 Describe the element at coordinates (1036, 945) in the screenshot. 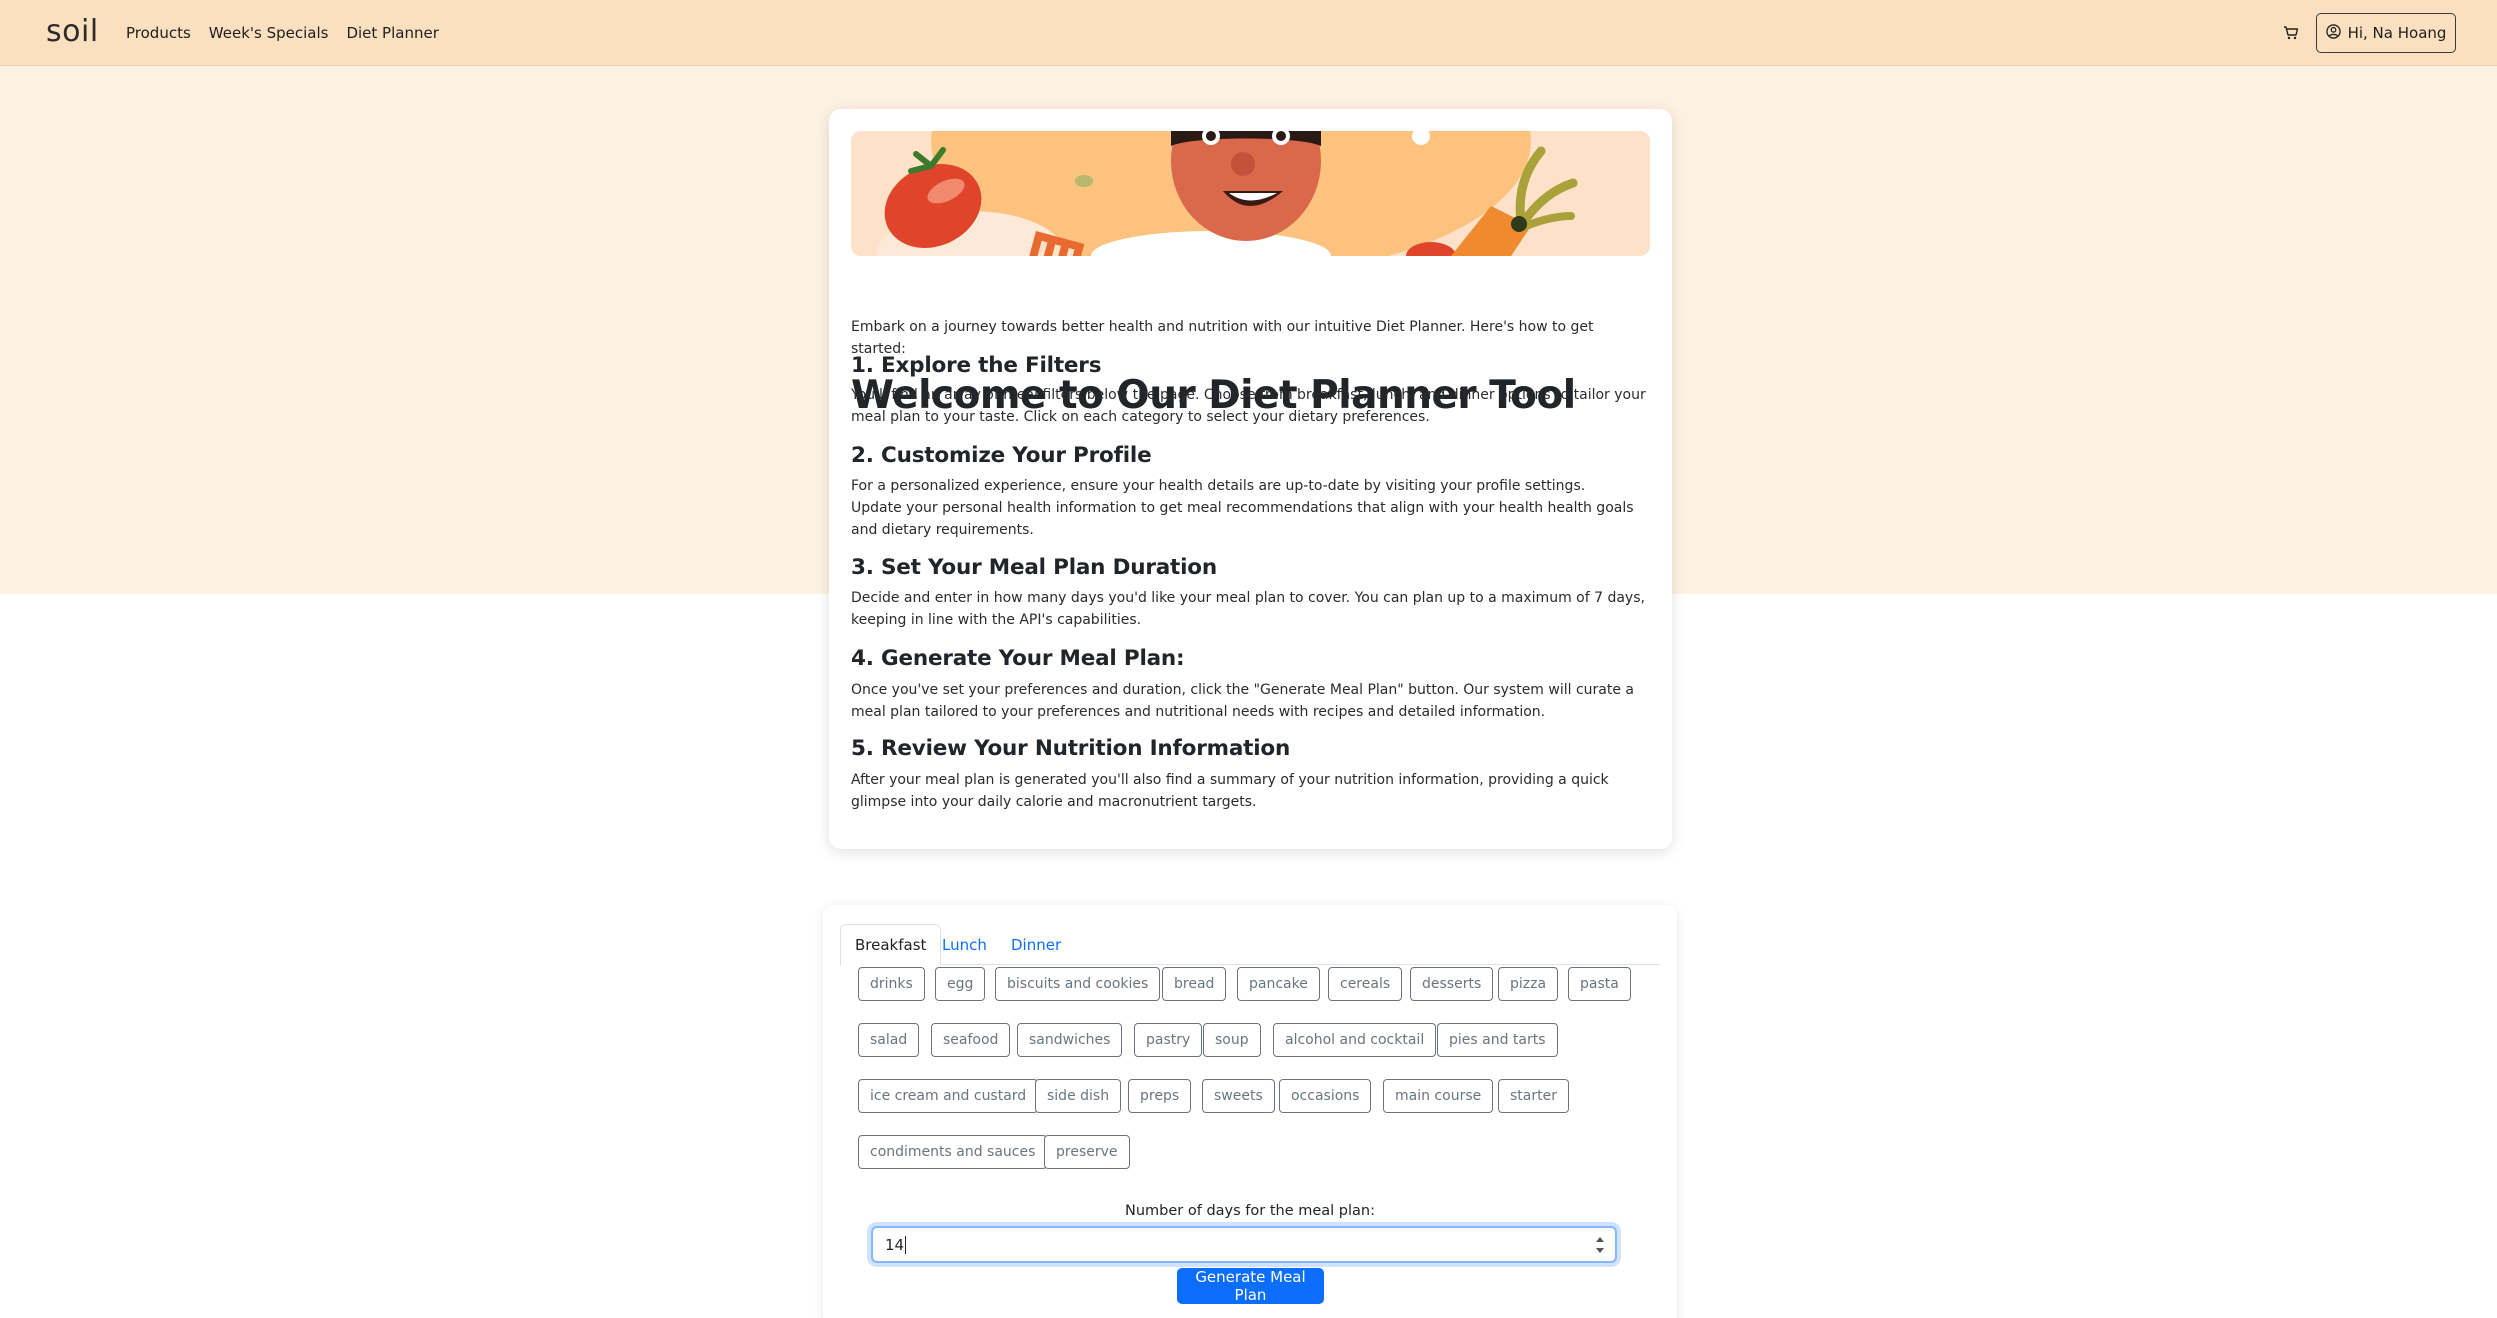

I see `tab-dinner: Dinner` at that location.